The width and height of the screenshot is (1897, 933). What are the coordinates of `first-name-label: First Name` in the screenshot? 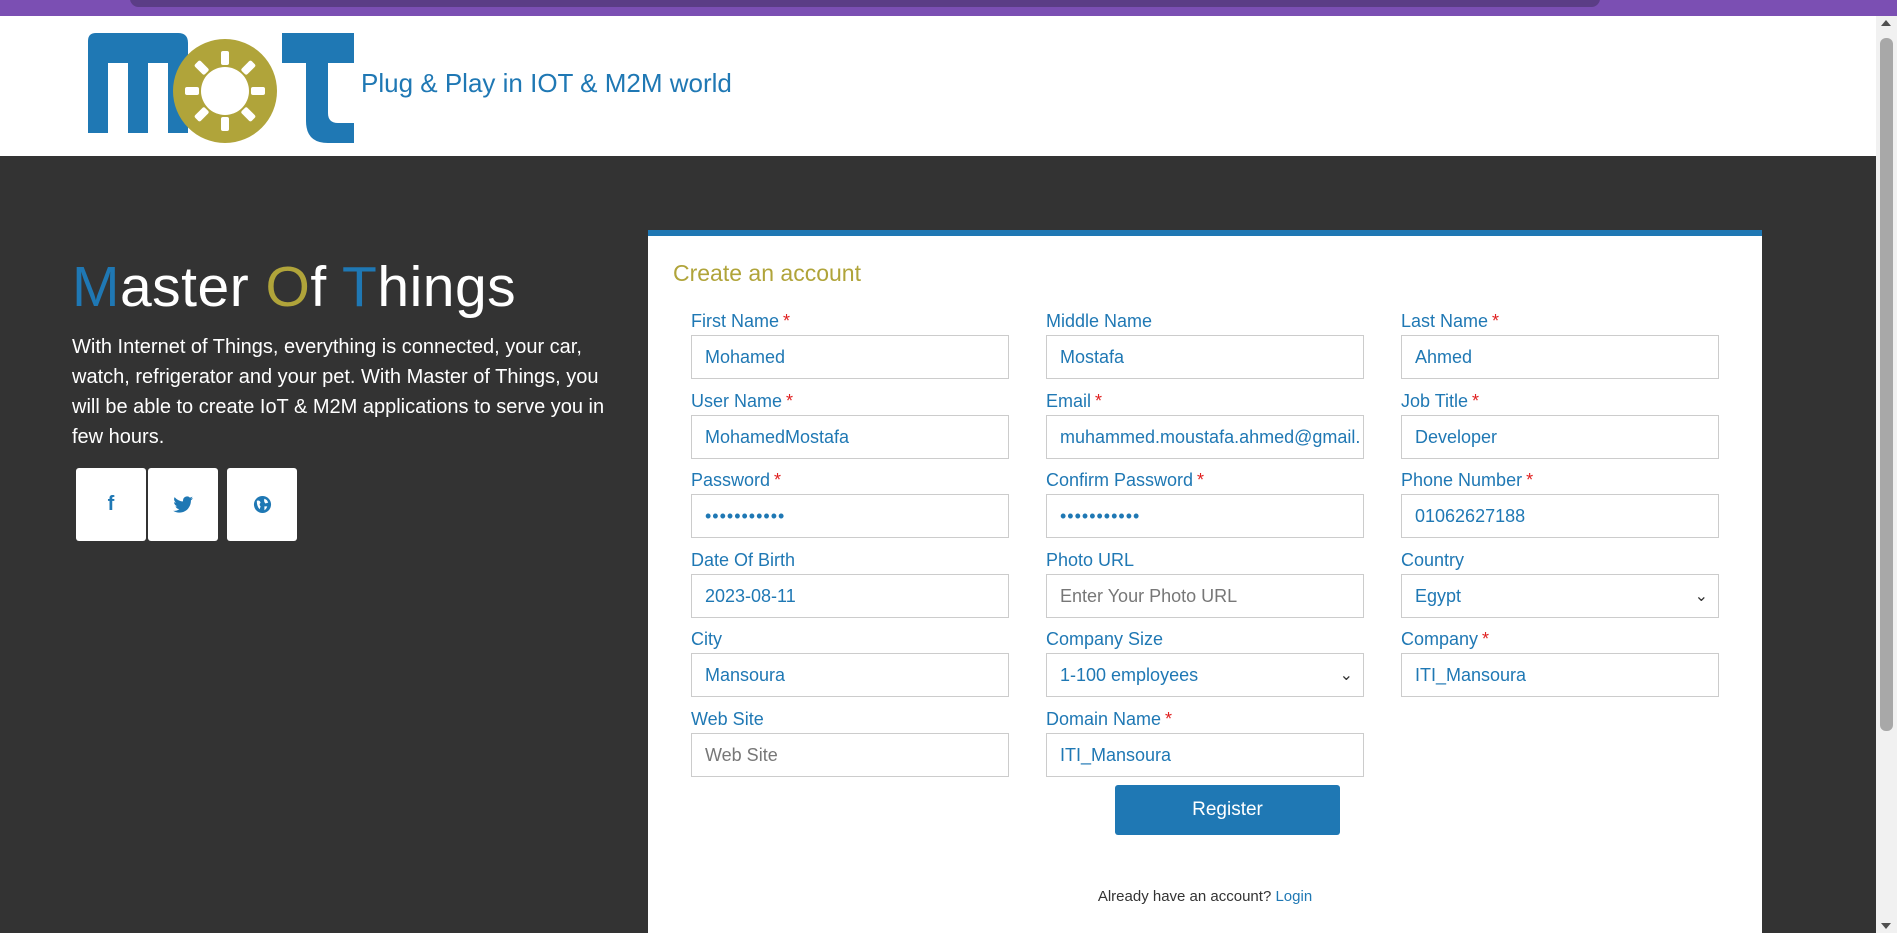 It's located at (735, 321).